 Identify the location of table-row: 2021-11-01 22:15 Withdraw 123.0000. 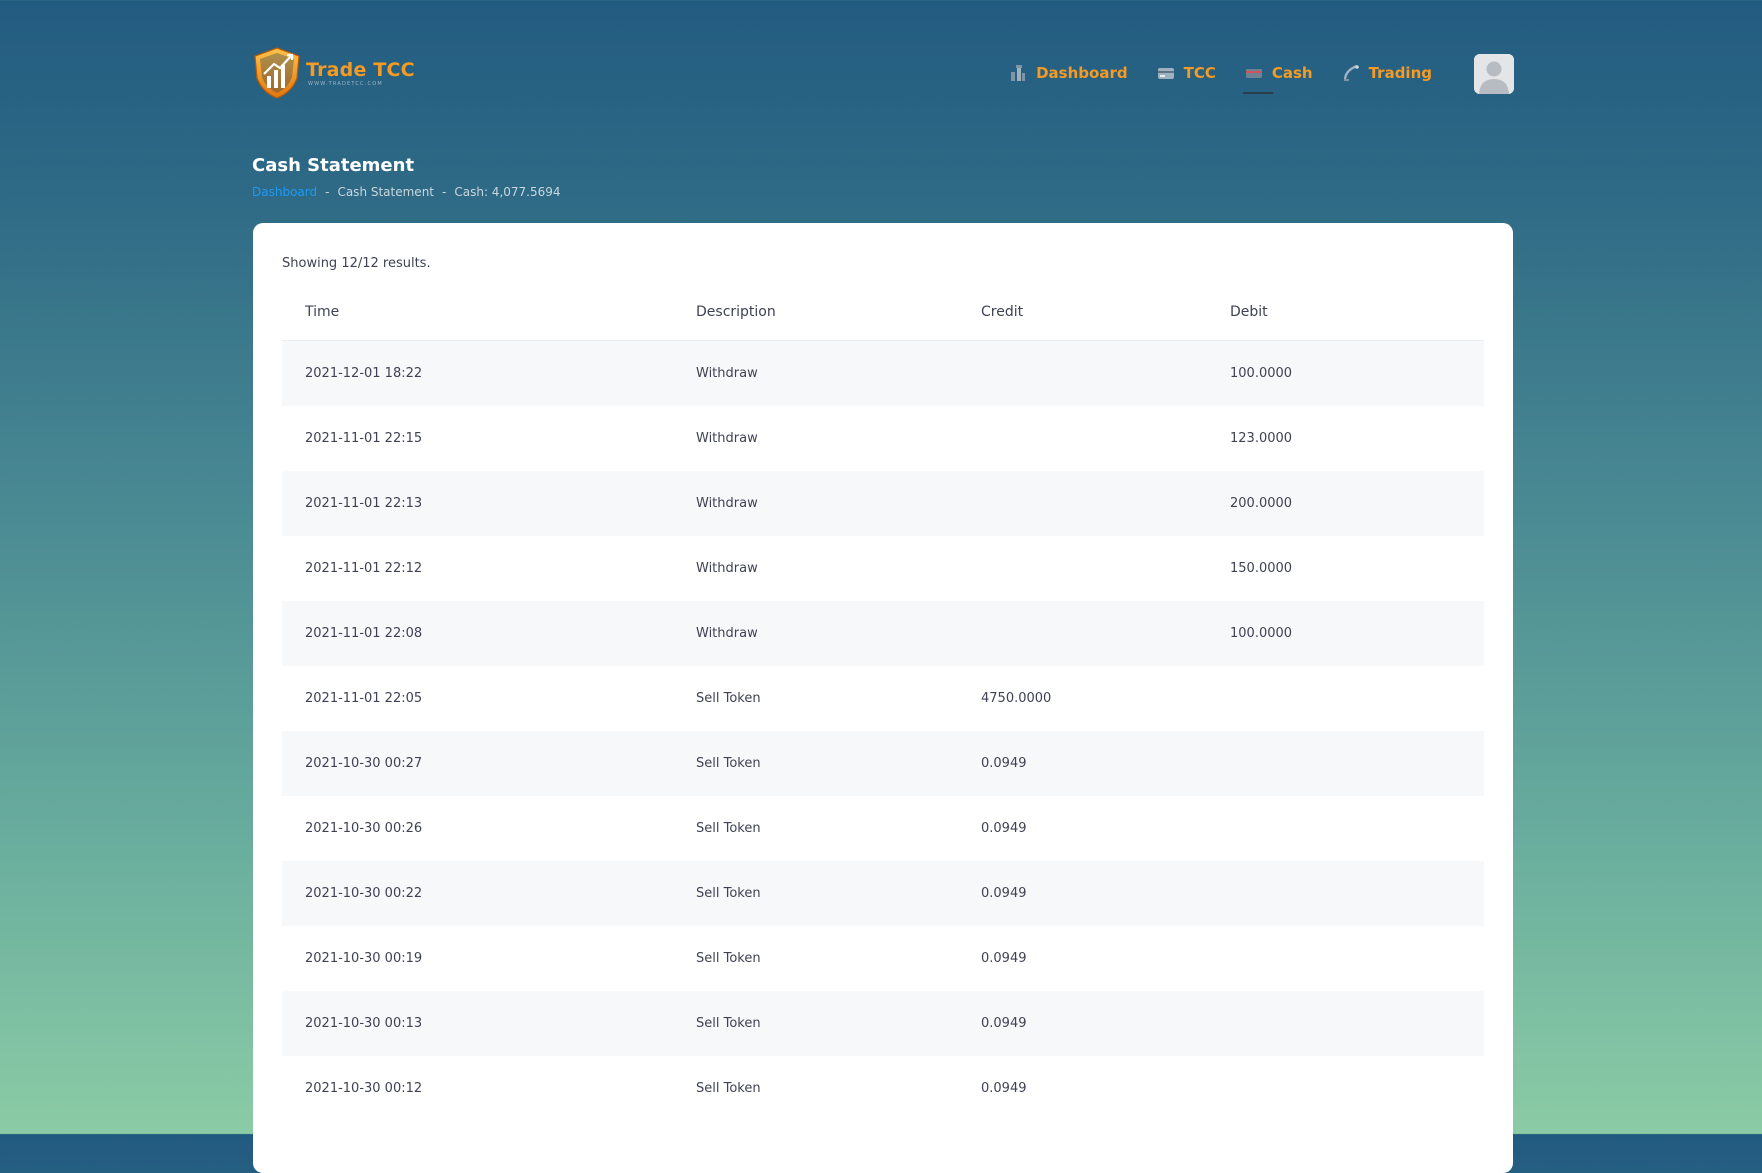
(883, 438).